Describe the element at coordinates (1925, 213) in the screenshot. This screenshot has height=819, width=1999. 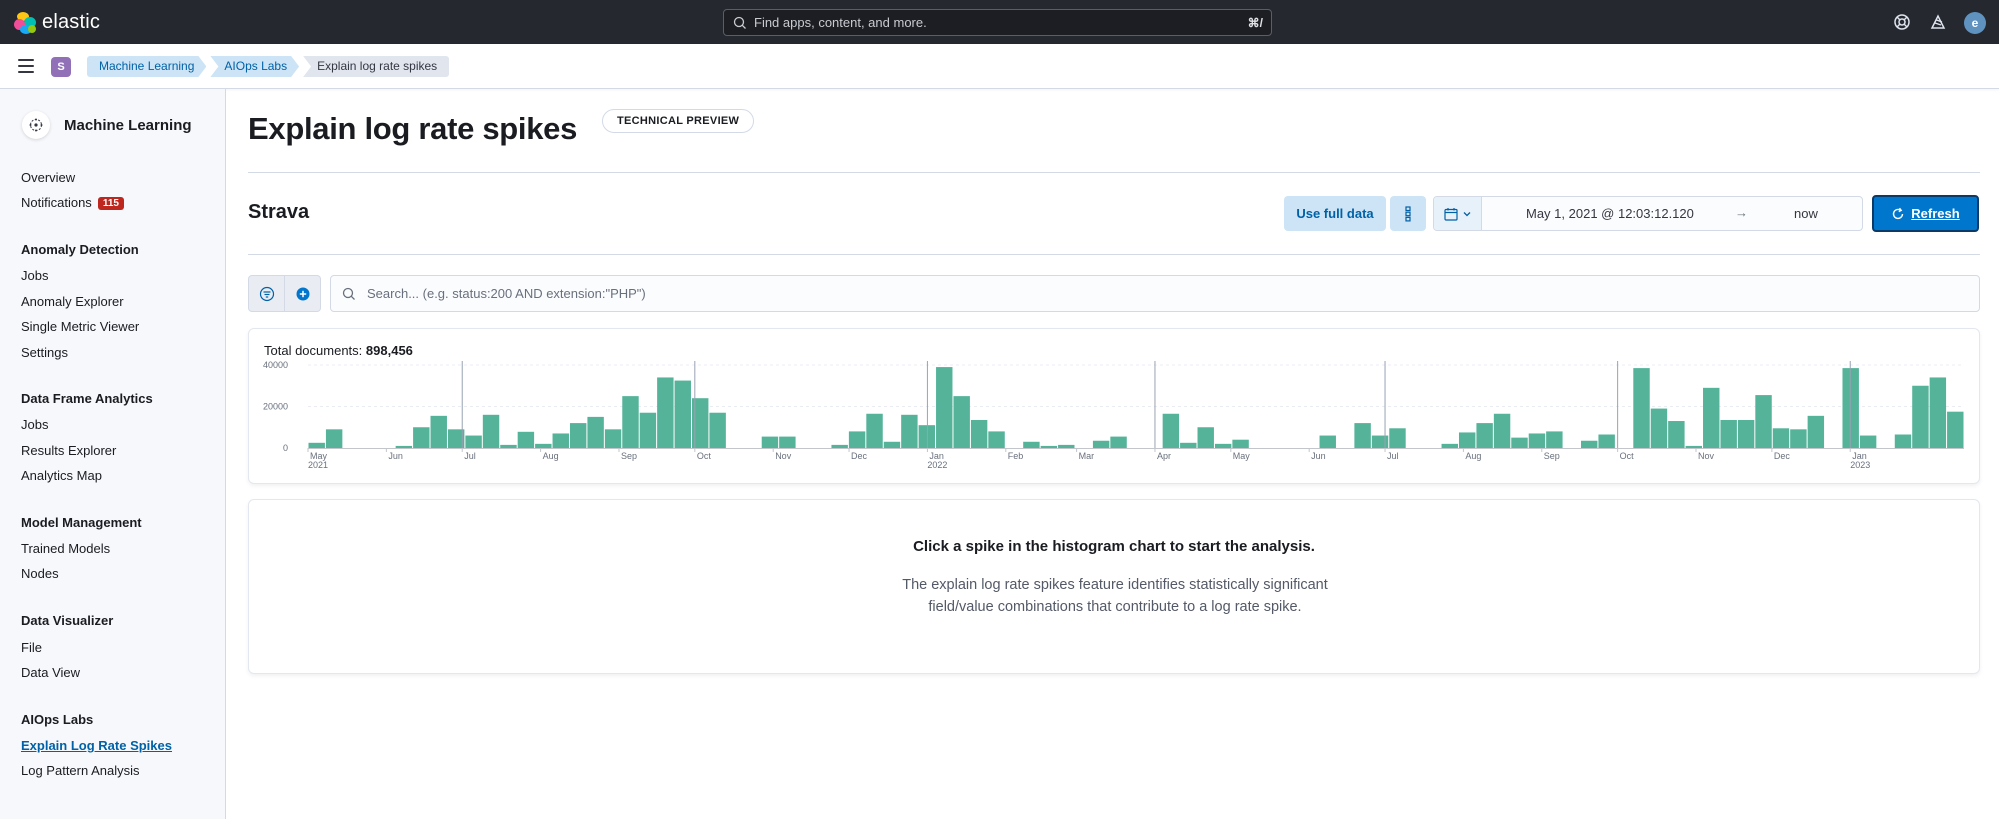
I see `refresh-button: Refresh` at that location.